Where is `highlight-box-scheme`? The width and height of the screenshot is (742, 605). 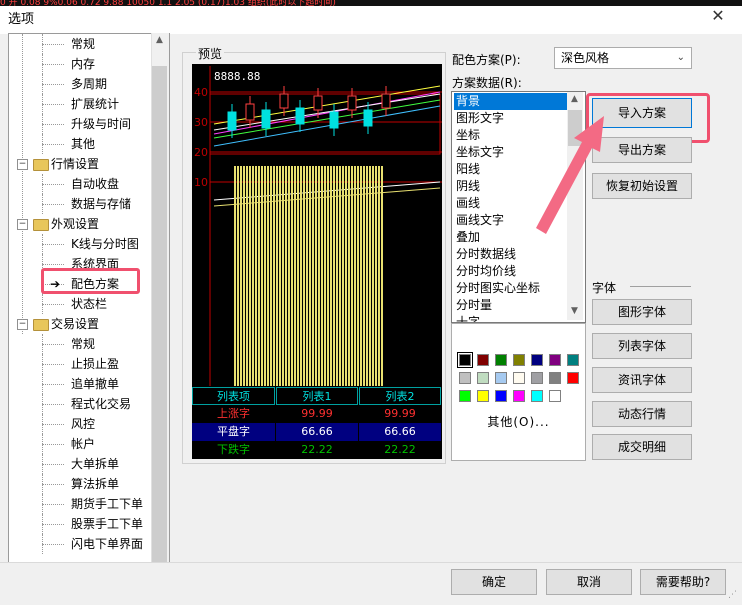
highlight-box-scheme is located at coordinates (90, 281).